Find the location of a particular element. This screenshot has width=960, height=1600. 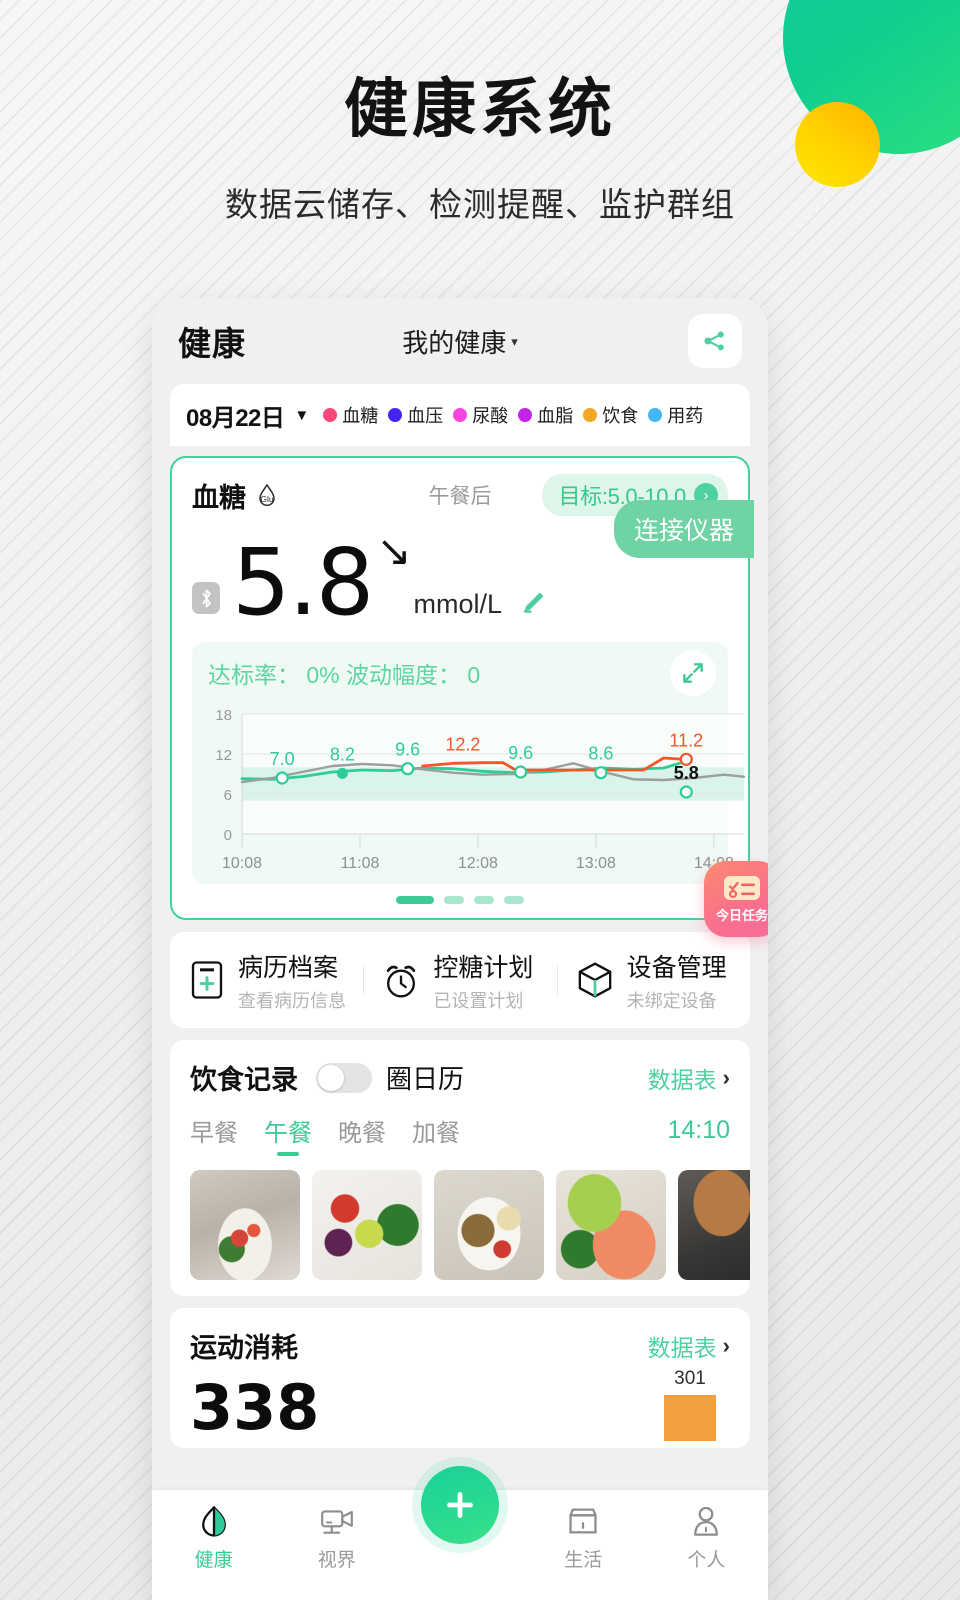

profile-selector: 我的健康 ▾ is located at coordinates (460, 341).